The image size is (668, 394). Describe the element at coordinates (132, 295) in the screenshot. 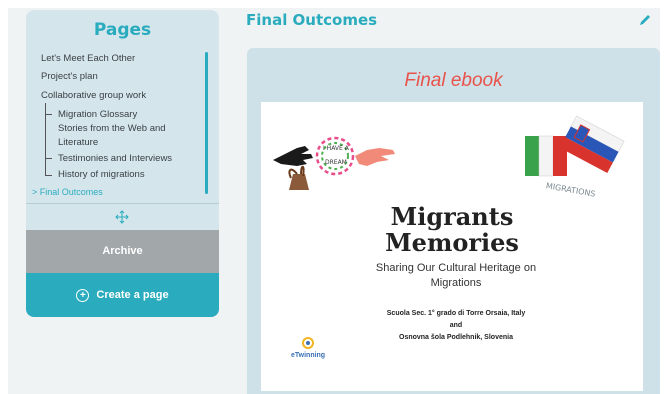

I see `create-page-label: Create a page` at that location.